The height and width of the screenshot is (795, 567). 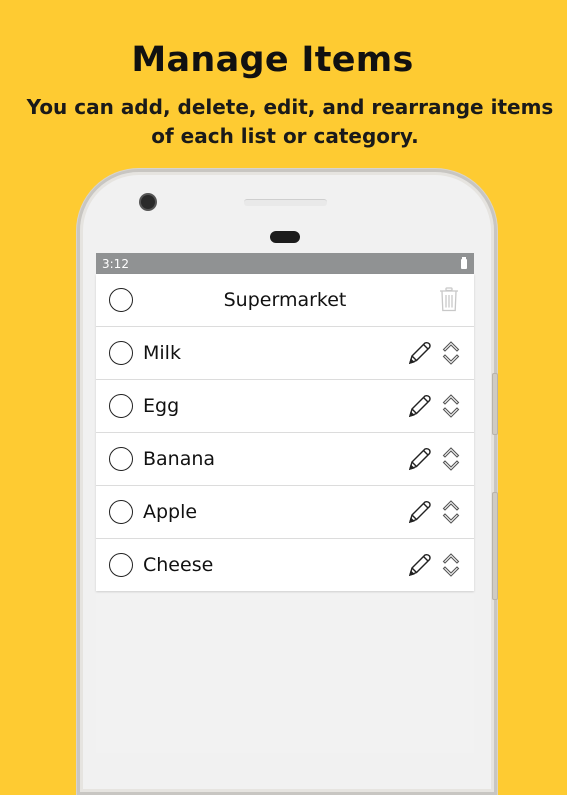 I want to click on list-item: Apple, so click(x=285, y=512).